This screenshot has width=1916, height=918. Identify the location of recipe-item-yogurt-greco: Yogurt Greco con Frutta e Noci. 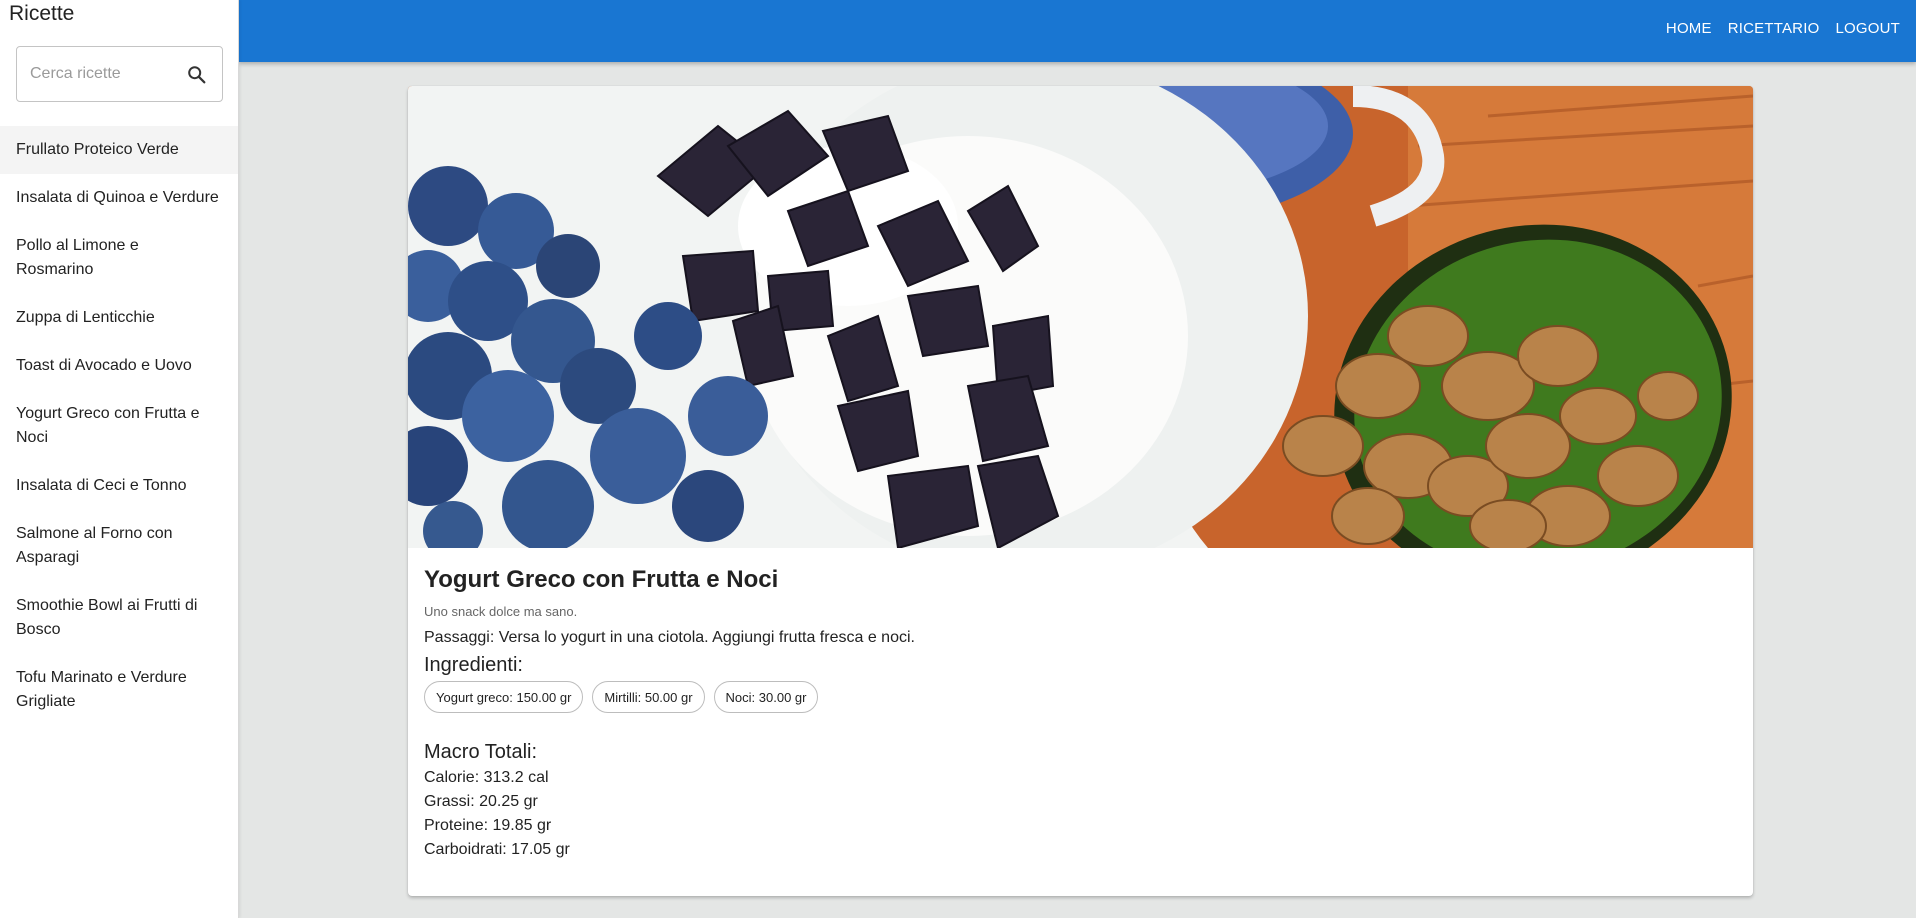
(119, 426).